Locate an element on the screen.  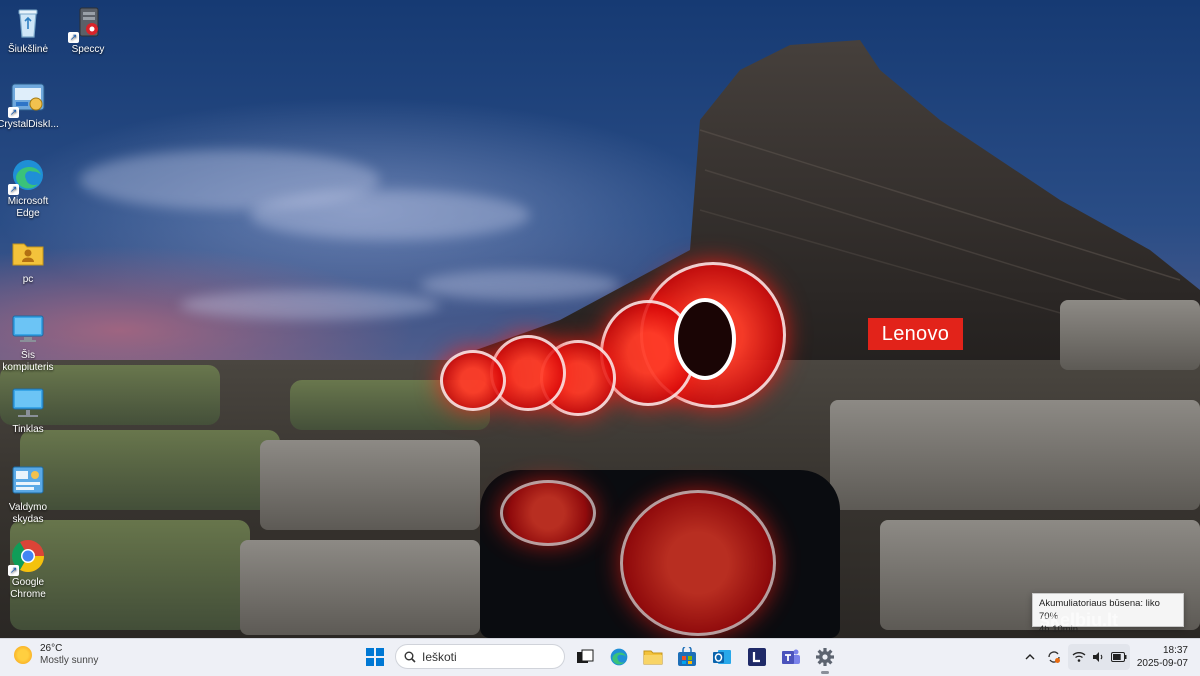
desktop-icon-label: Speccy is located at coordinates (88, 49).